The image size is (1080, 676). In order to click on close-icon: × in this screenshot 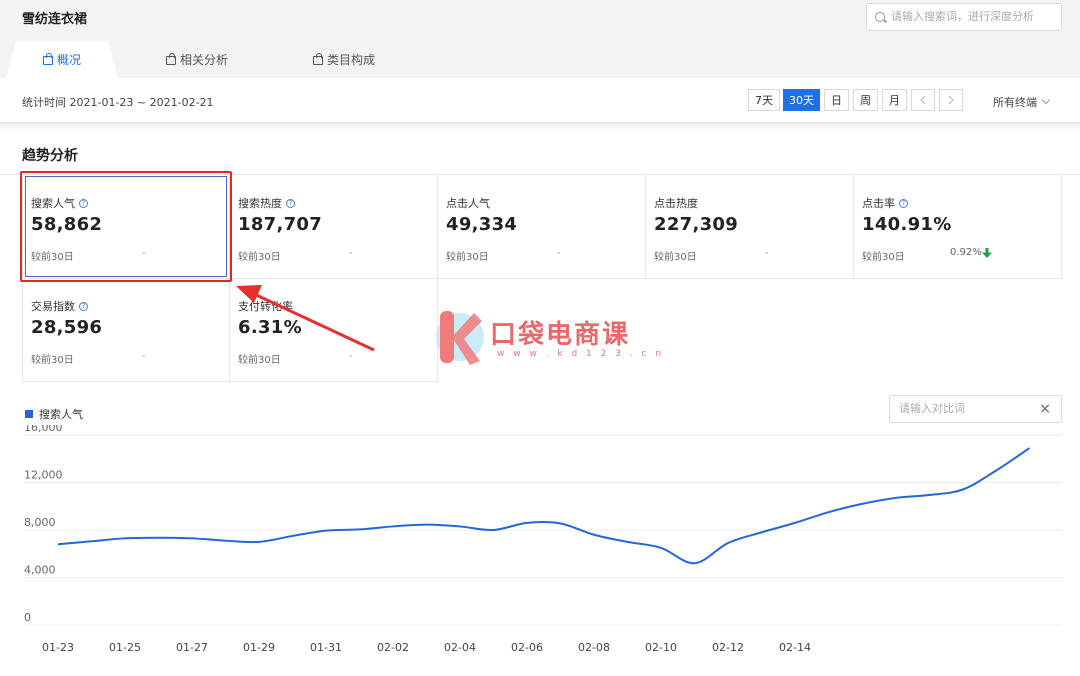, I will do `click(1045, 409)`.